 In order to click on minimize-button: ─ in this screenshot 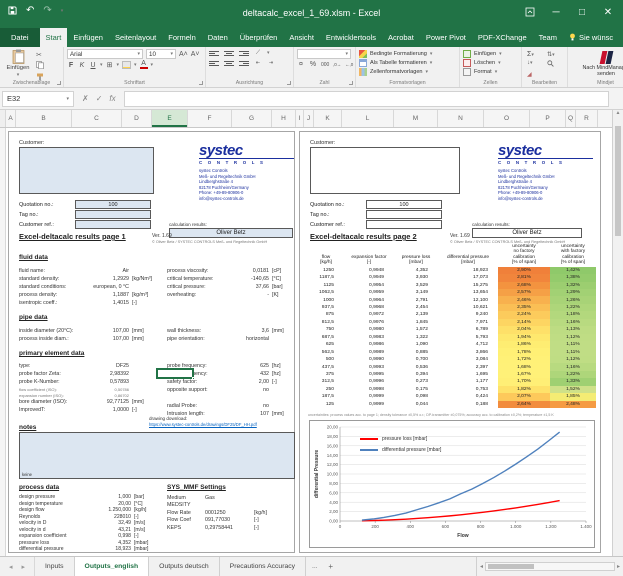, I will do `click(556, 12)`.